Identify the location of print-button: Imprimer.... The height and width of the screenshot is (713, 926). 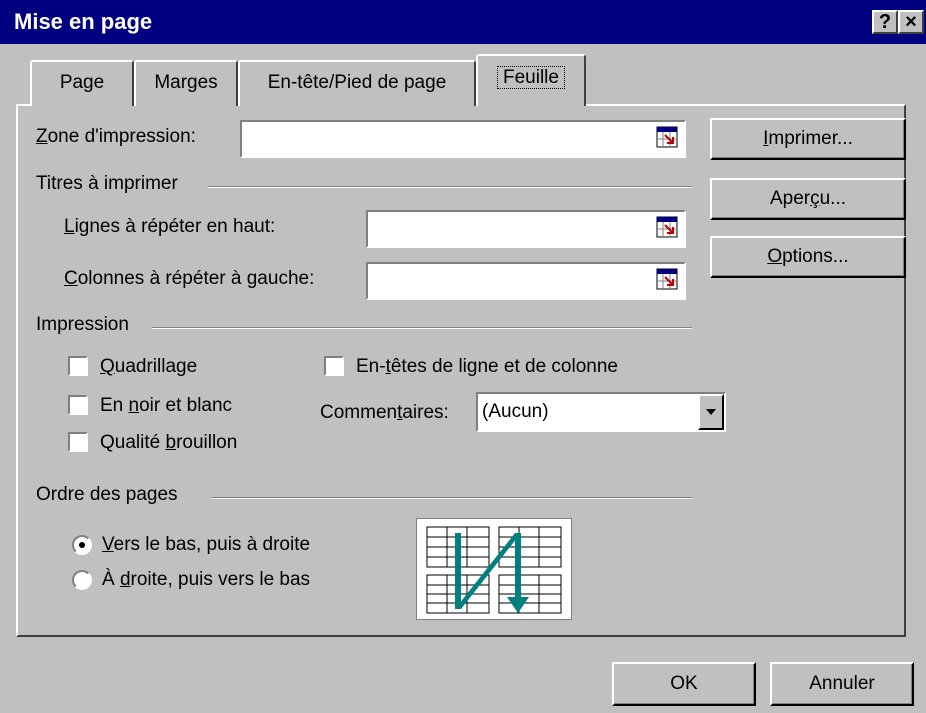
(808, 139).